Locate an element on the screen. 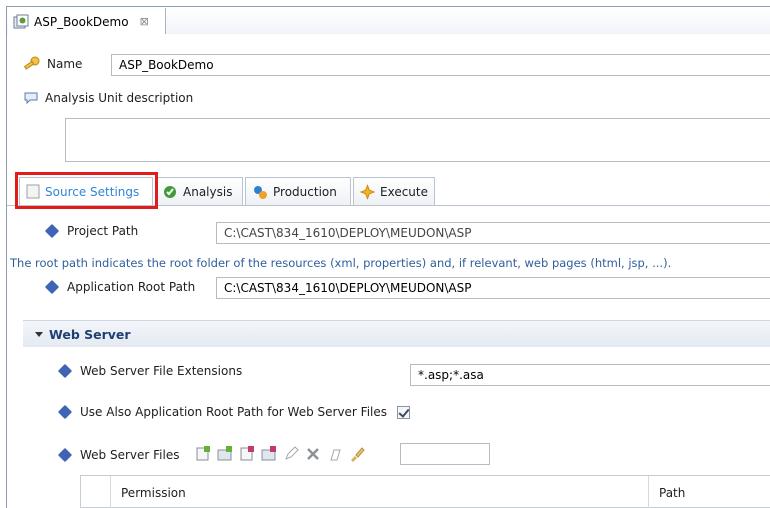 The width and height of the screenshot is (770, 508). project-path-field: C:\CAST\834_1610\DEPLOY\MEUDON\ASP is located at coordinates (493, 233).